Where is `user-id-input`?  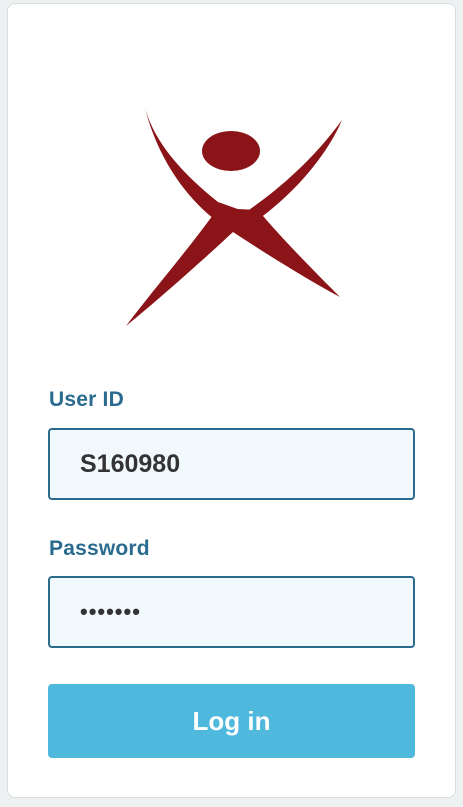
user-id-input is located at coordinates (231, 464).